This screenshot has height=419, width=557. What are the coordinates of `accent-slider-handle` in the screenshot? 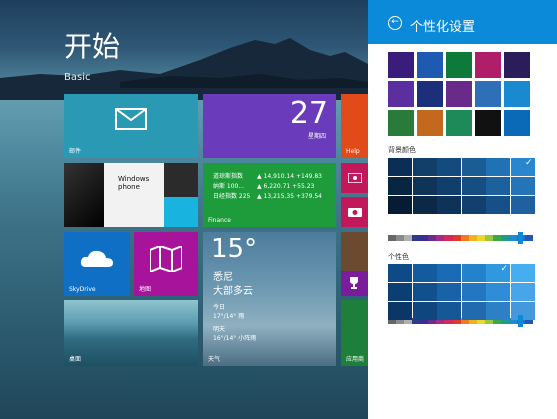 It's located at (520, 321).